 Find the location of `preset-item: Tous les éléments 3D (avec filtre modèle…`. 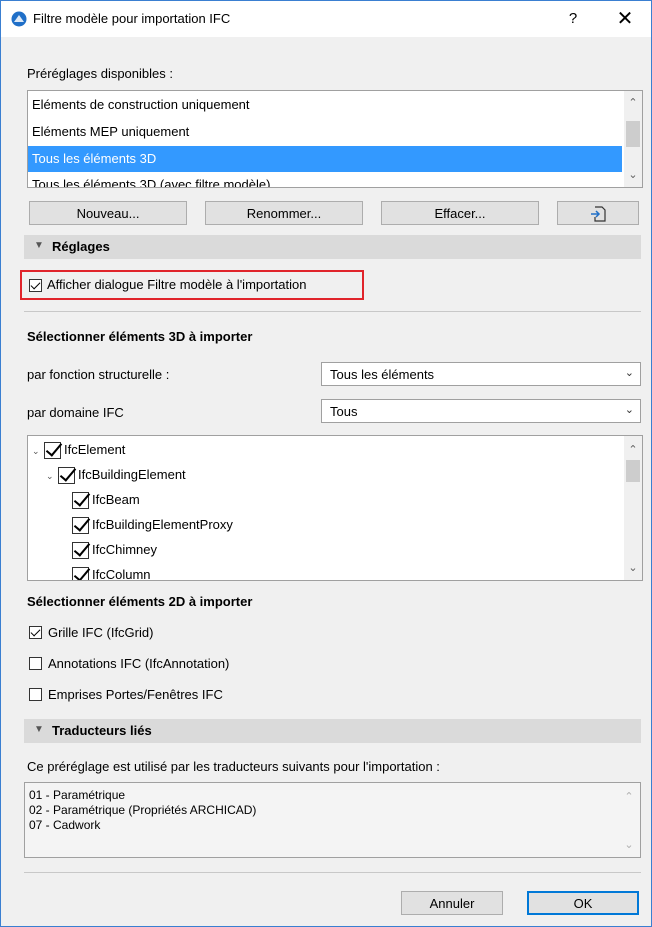

preset-item: Tous les éléments 3D (avec filtre modèle… is located at coordinates (325, 179).